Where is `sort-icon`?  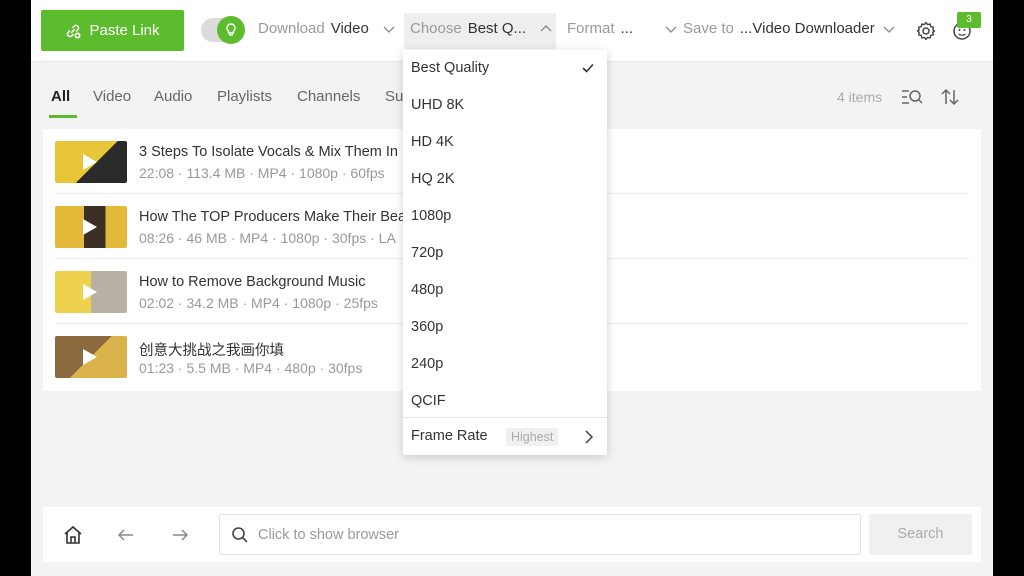 sort-icon is located at coordinates (950, 97).